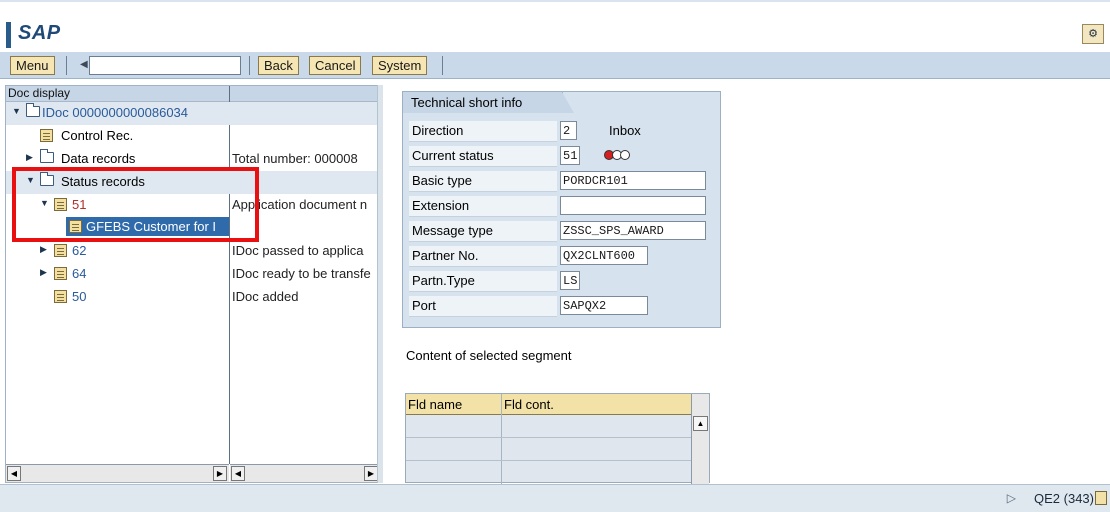 Image resolution: width=1110 pixels, height=512 pixels. I want to click on field-label: Partner No., so click(483, 256).